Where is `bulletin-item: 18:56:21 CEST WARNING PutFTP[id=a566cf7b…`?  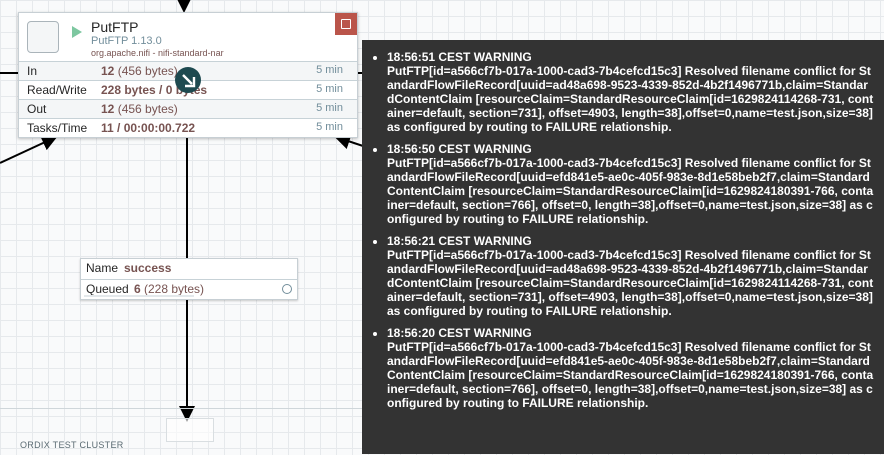 bulletin-item: 18:56:21 CEST WARNING PutFTP[id=a566cf7b… is located at coordinates (630, 276).